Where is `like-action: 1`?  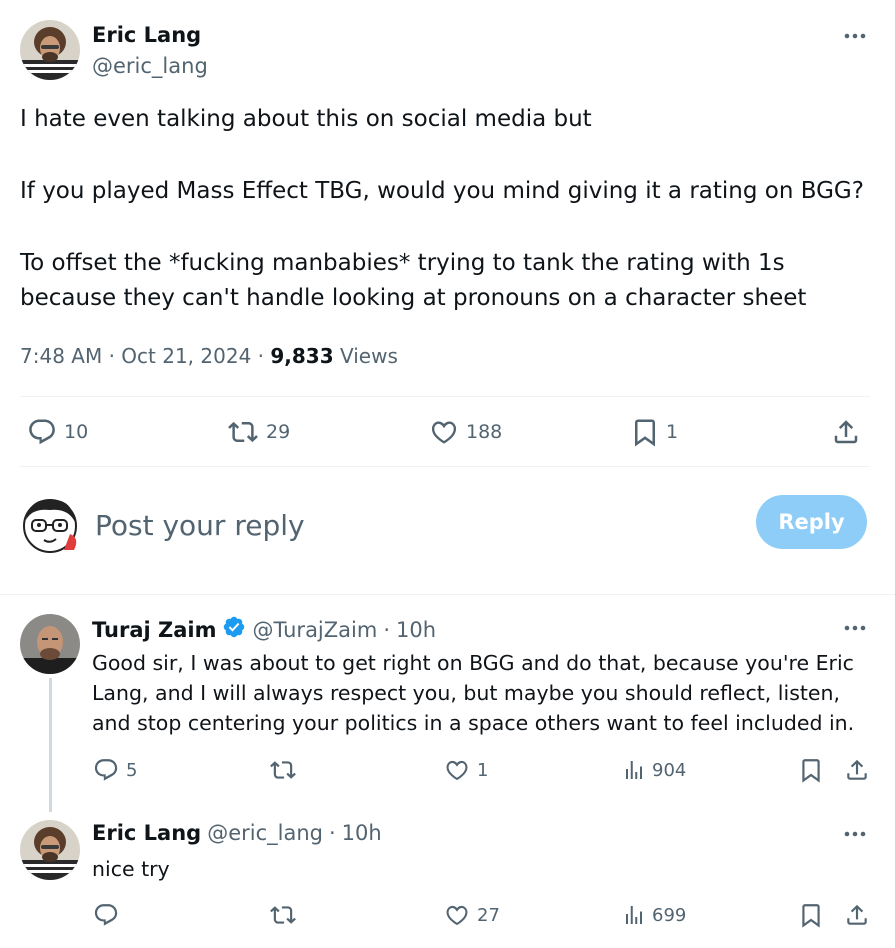
like-action: 1 is located at coordinates (465, 770).